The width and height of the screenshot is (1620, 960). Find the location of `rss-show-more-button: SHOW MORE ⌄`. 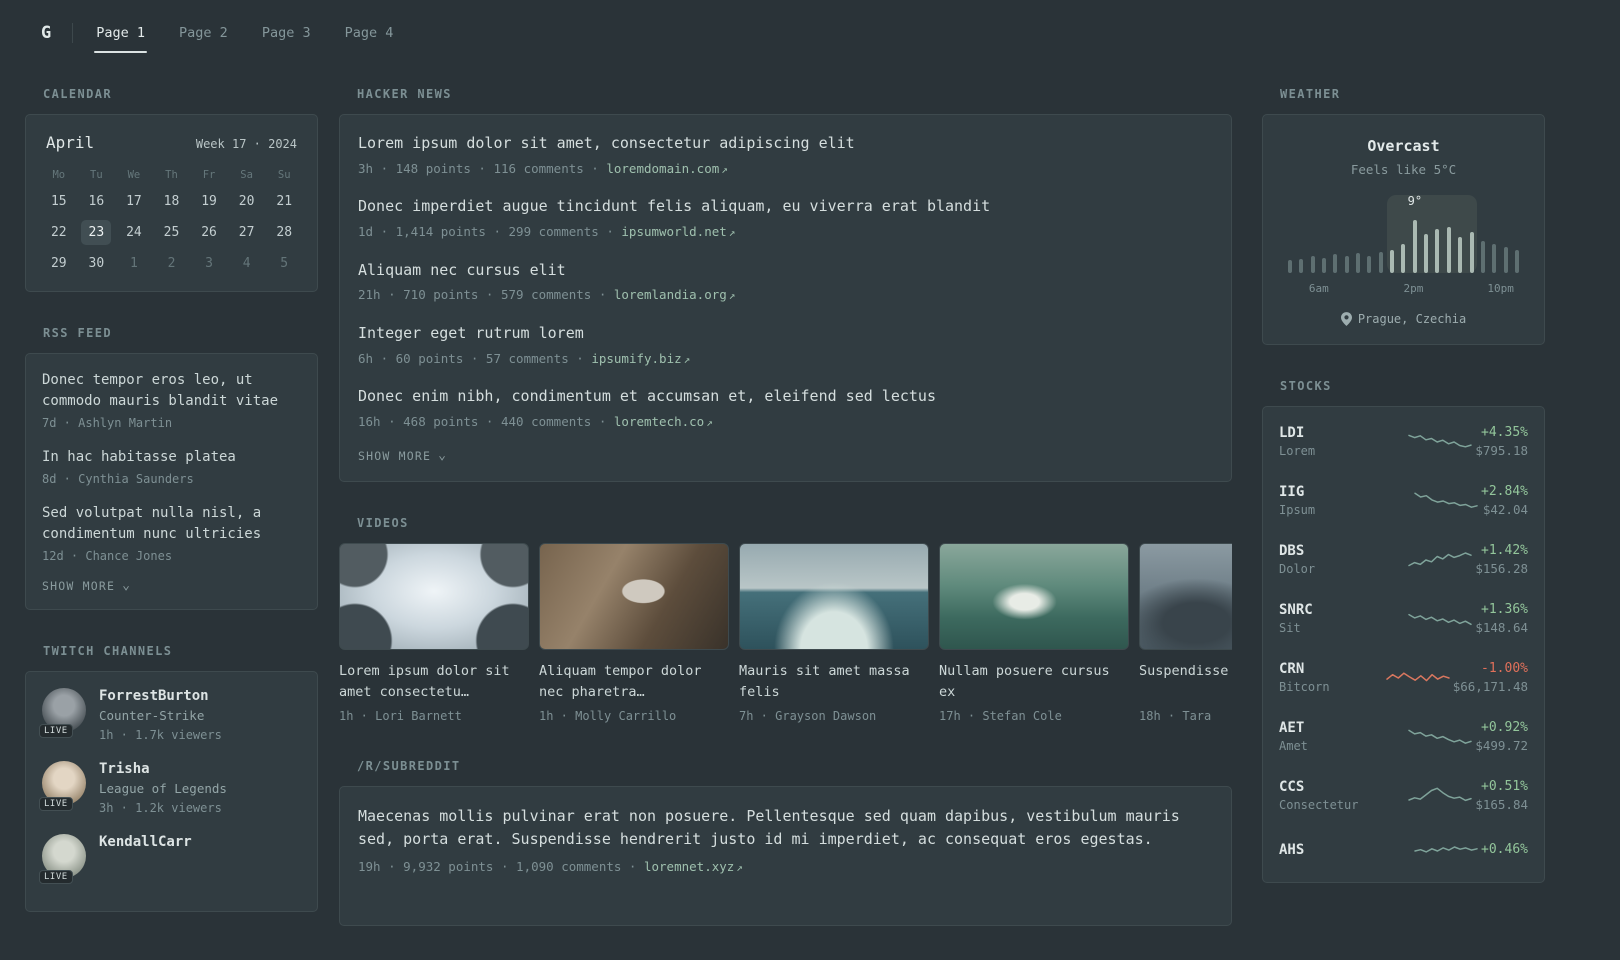

rss-show-more-button: SHOW MORE ⌄ is located at coordinates (86, 586).